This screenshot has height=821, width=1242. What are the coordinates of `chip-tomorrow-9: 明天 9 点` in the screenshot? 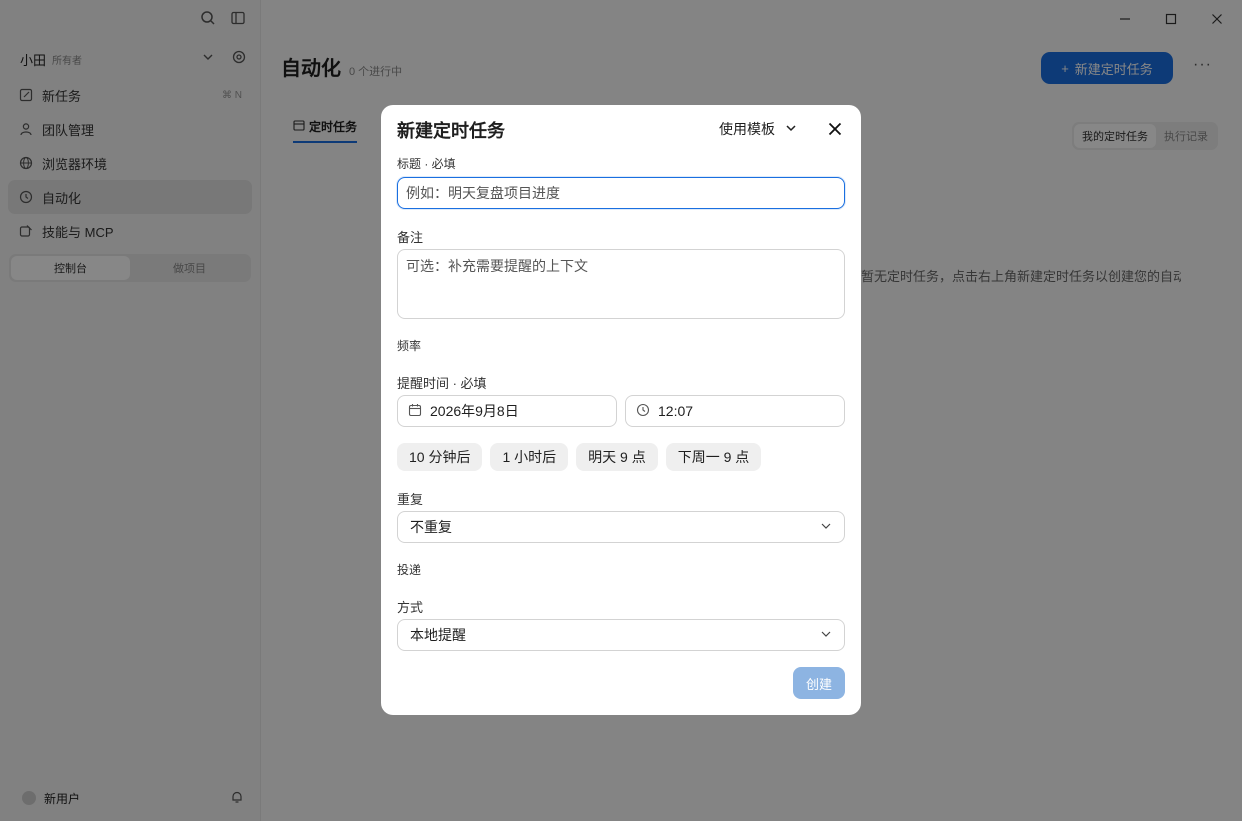 It's located at (617, 457).